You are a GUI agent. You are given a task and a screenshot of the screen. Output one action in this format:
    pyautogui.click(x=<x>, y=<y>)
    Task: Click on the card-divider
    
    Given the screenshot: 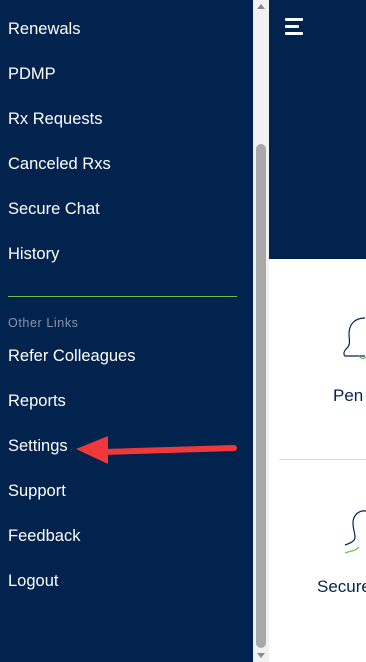 What is the action you would take?
    pyautogui.click(x=322, y=459)
    